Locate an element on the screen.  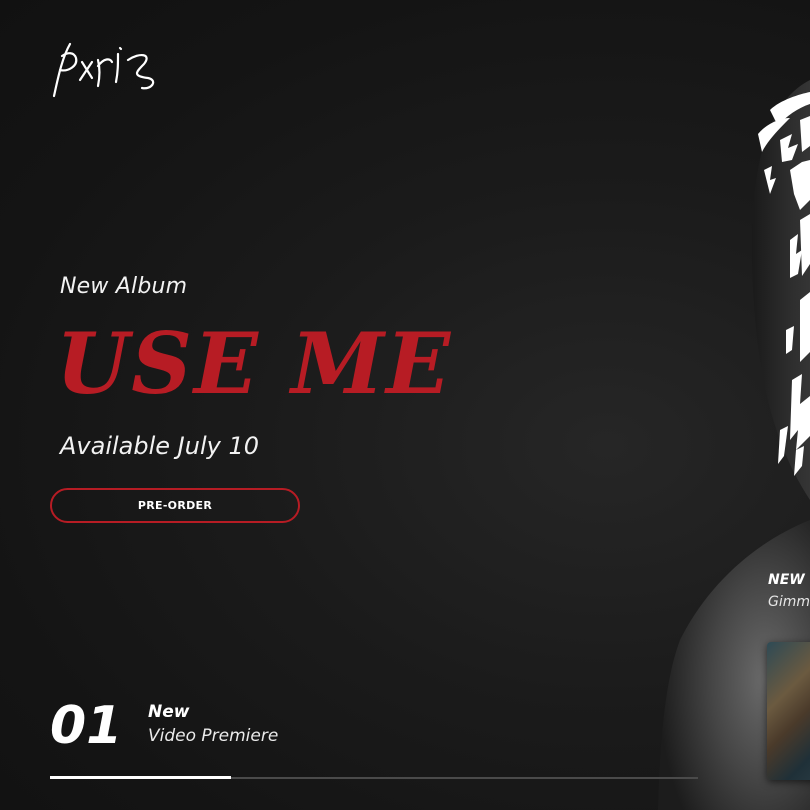
slide-number: 01 is located at coordinates (86, 726).